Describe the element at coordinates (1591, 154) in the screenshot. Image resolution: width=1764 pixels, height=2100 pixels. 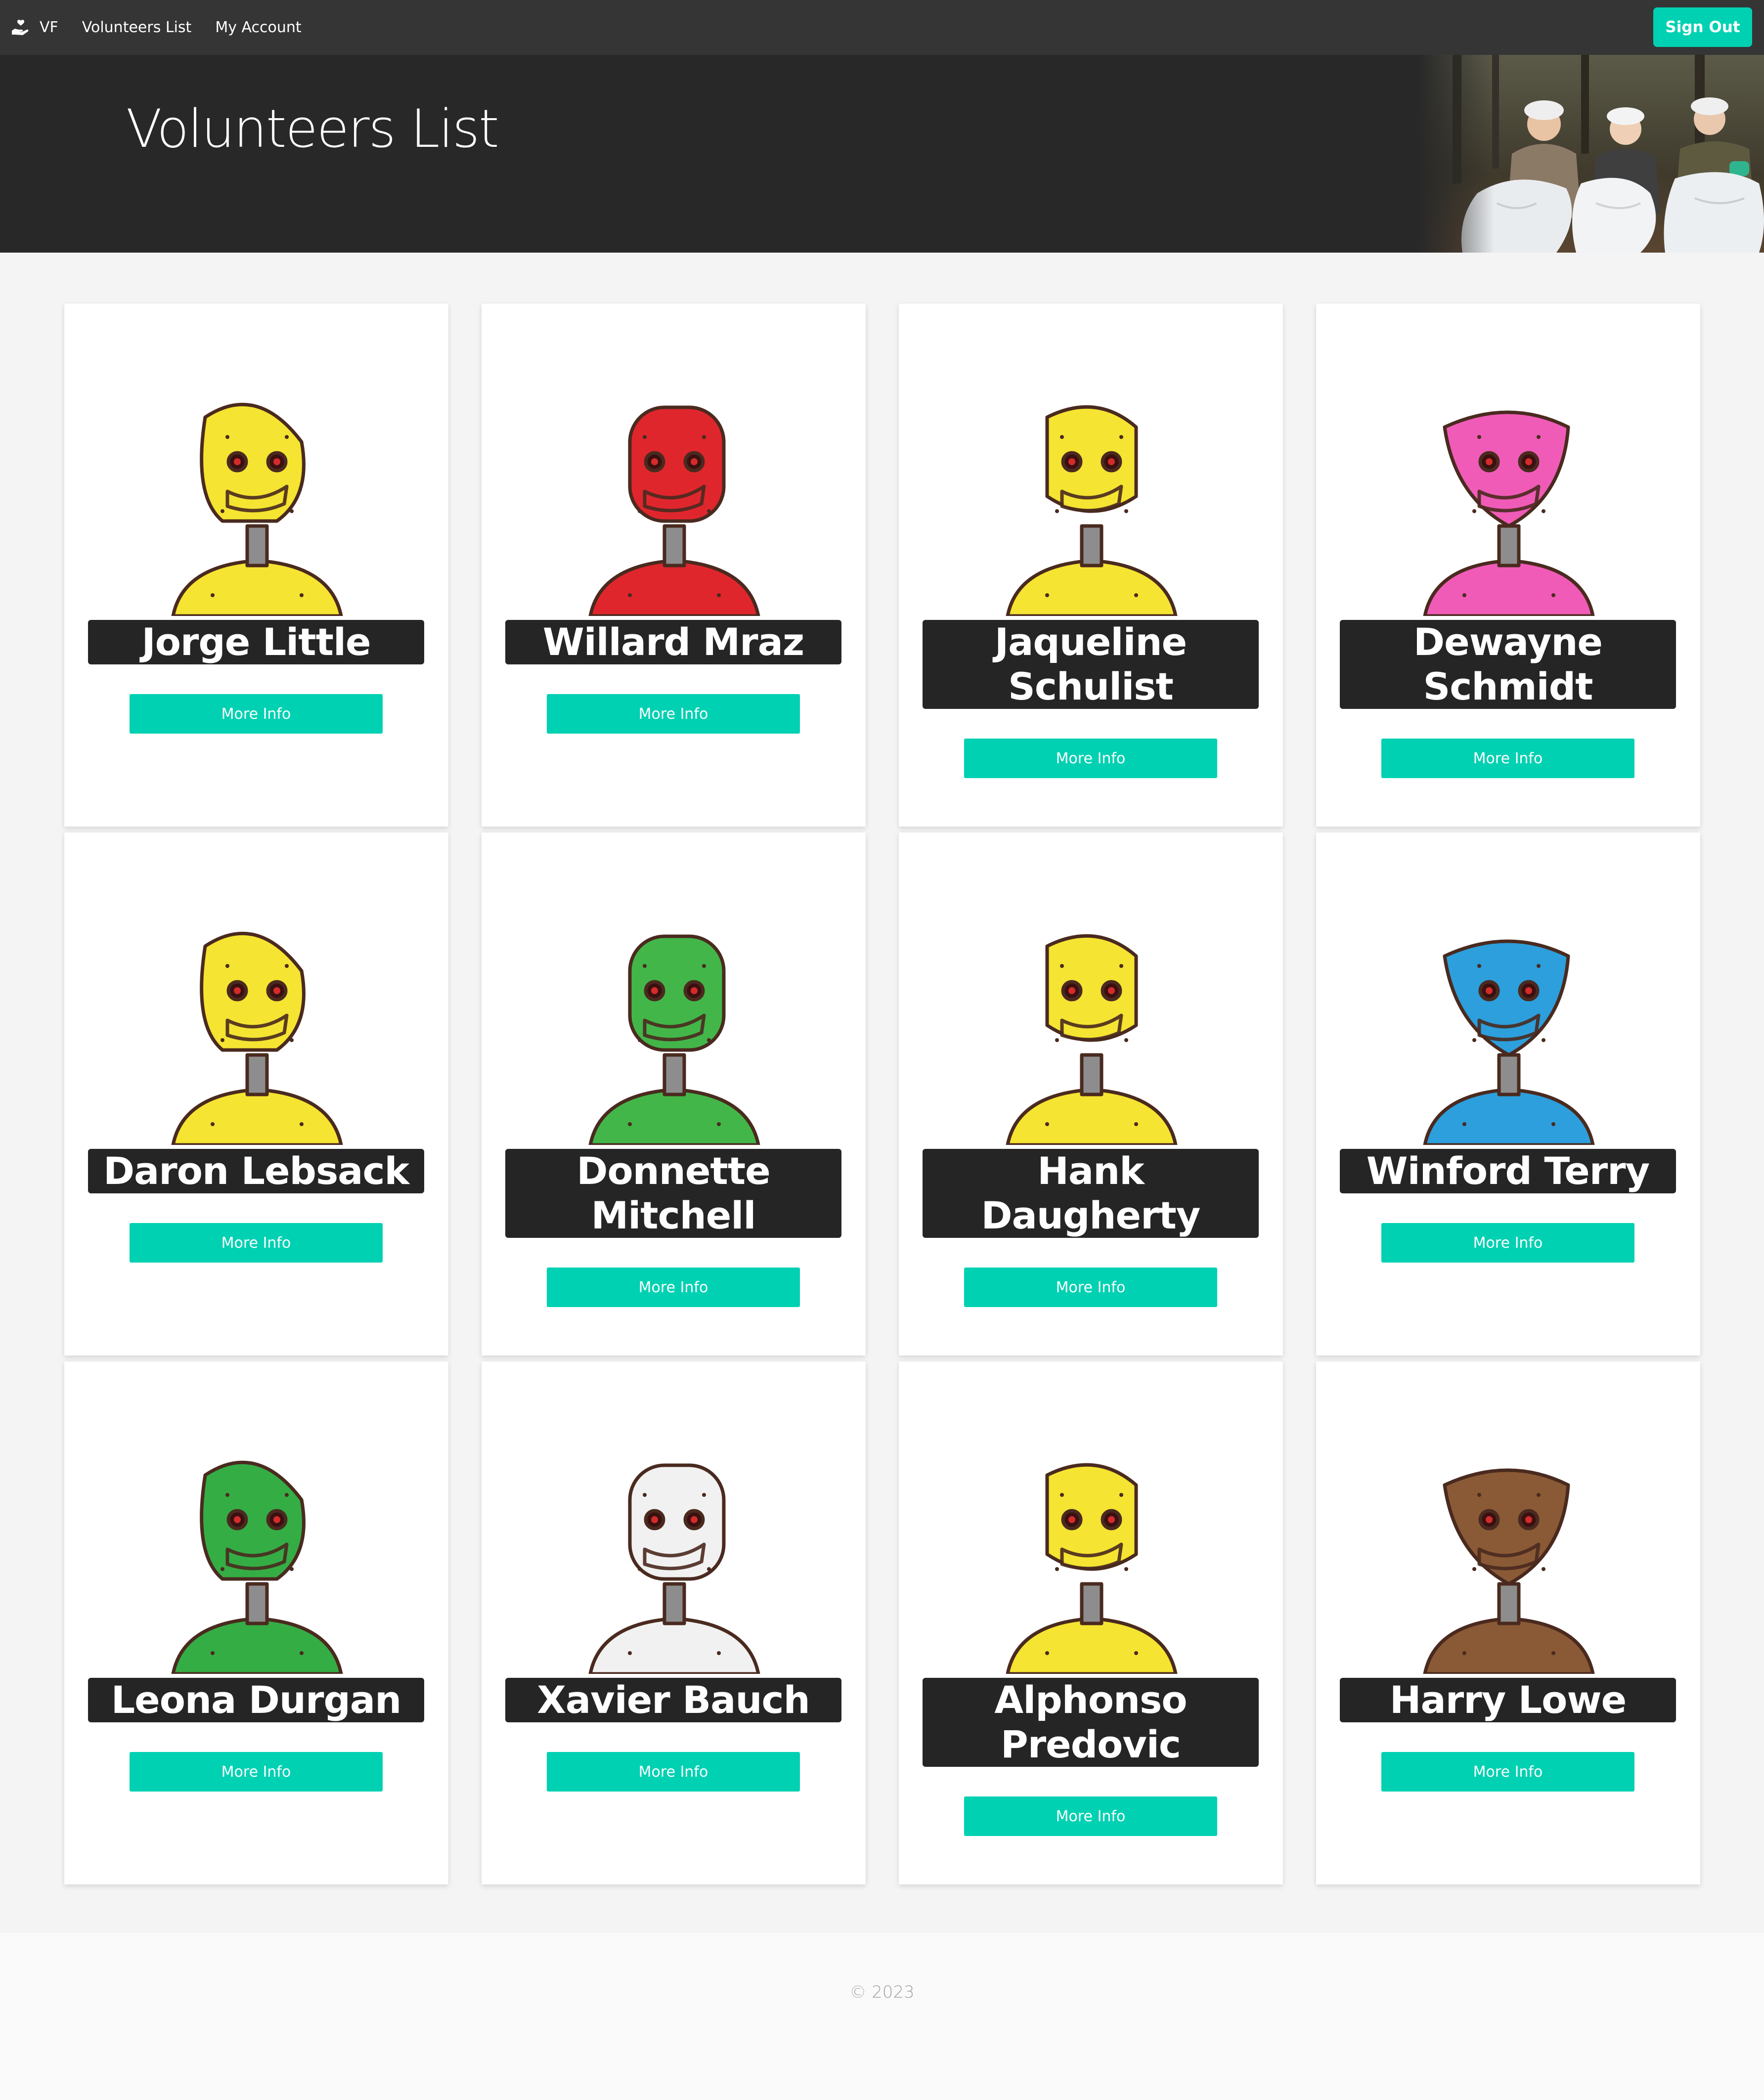
I see `volunteers-photo` at that location.